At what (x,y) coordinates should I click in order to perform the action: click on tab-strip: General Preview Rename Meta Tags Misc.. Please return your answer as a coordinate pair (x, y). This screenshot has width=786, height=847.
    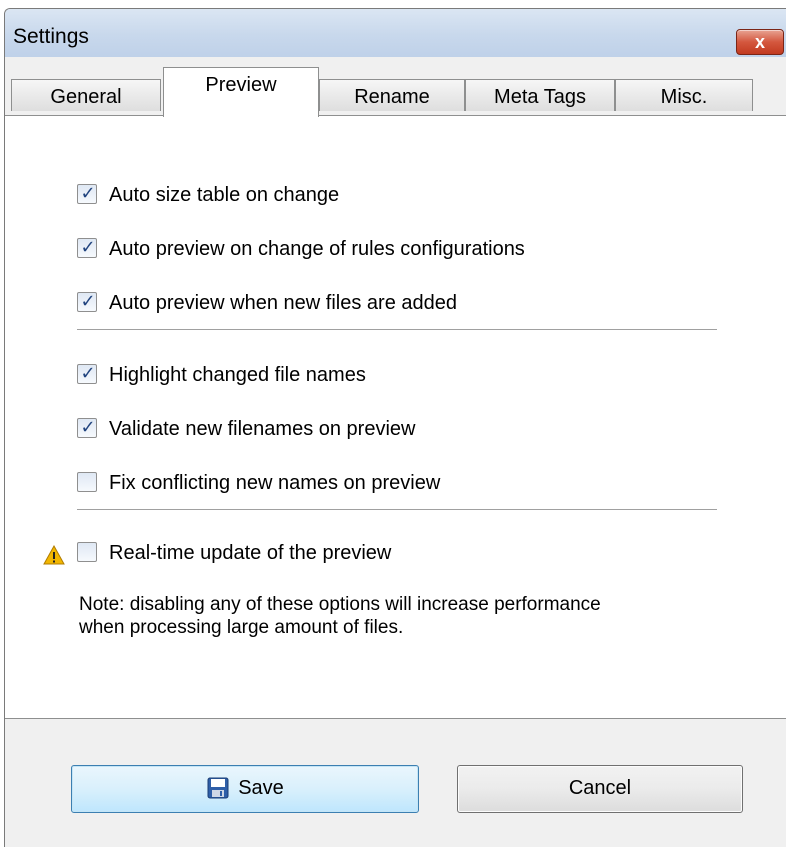
    Looking at the image, I should click on (395, 88).